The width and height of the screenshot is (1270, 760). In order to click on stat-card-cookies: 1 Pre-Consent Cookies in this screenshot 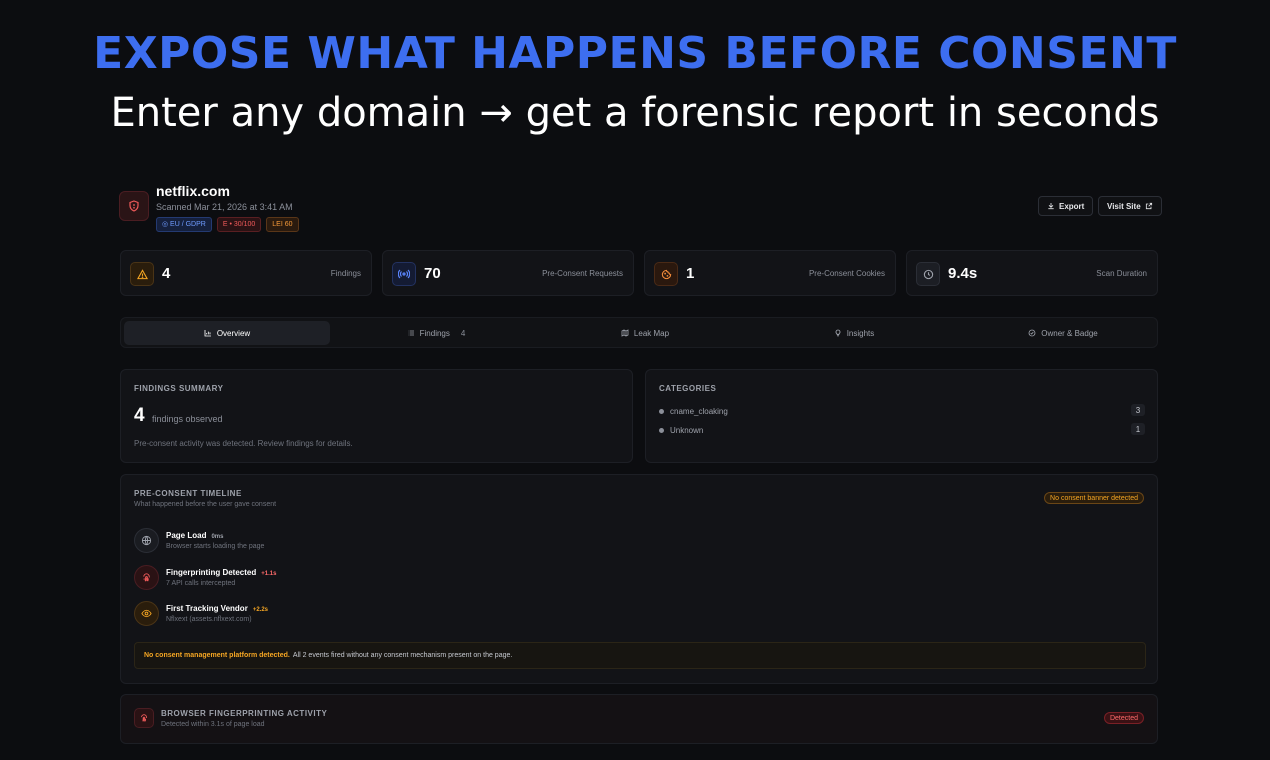, I will do `click(770, 273)`.